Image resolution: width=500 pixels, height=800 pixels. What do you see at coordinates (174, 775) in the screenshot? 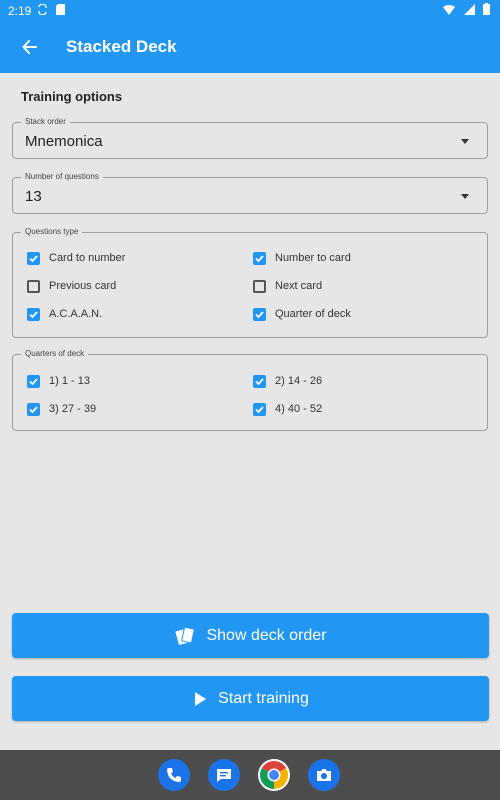
I see `phone-icon` at bounding box center [174, 775].